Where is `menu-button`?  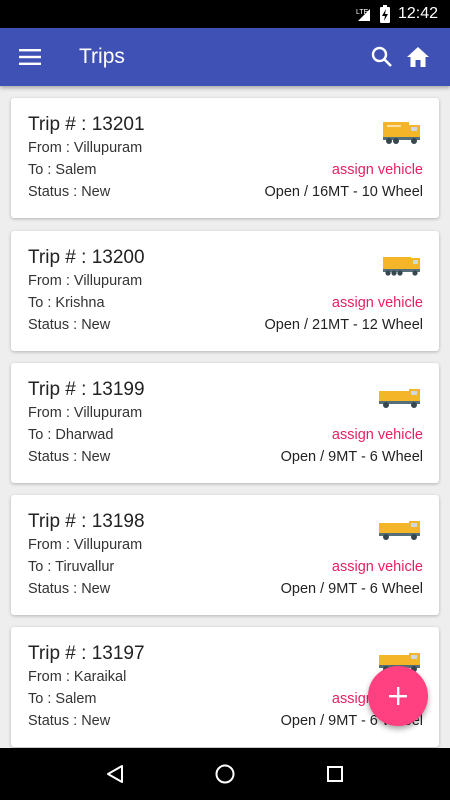
menu-button is located at coordinates (30, 57).